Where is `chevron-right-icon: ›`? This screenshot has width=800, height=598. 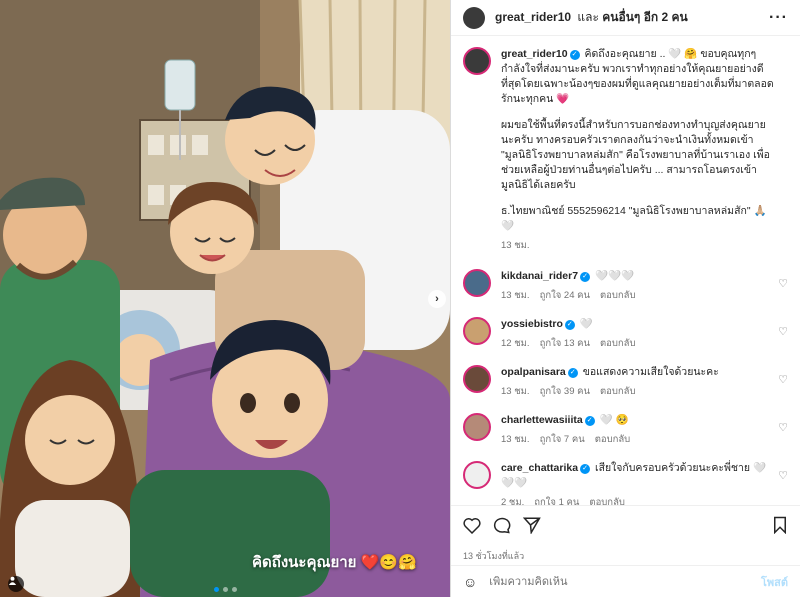
chevron-right-icon: › is located at coordinates (437, 299).